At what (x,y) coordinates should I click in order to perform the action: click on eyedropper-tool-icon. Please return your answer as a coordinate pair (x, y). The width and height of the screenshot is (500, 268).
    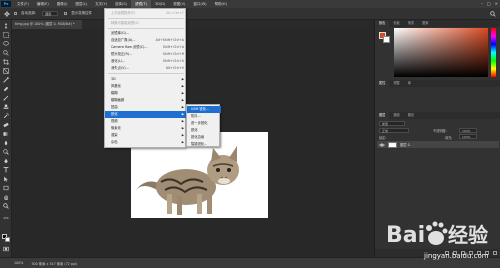
    Looking at the image, I should click on (6, 80).